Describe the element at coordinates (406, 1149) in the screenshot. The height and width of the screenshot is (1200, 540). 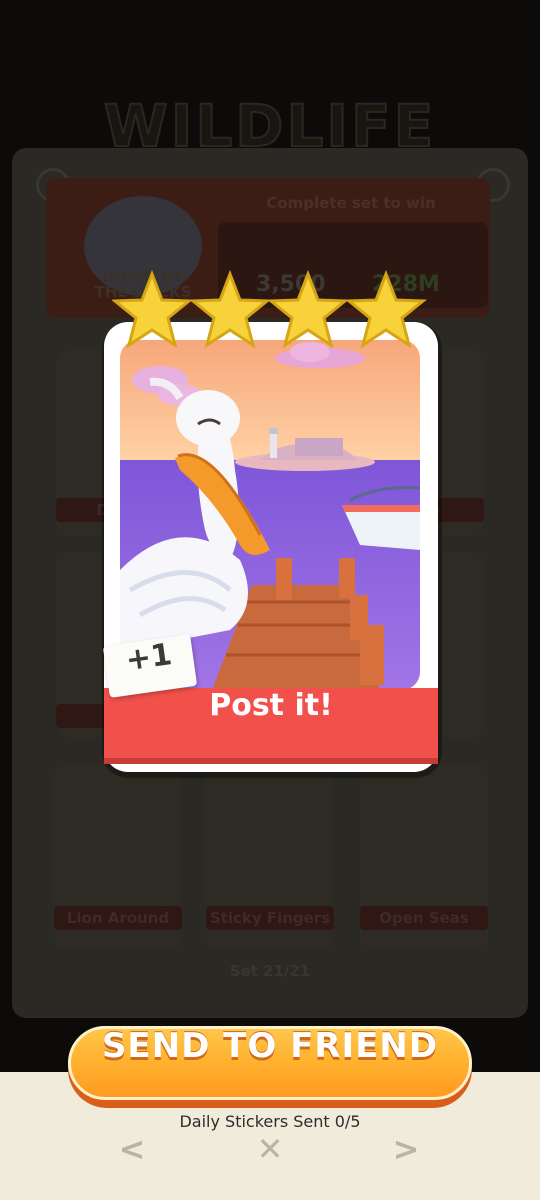
I see `chevron-right-icon: >` at that location.